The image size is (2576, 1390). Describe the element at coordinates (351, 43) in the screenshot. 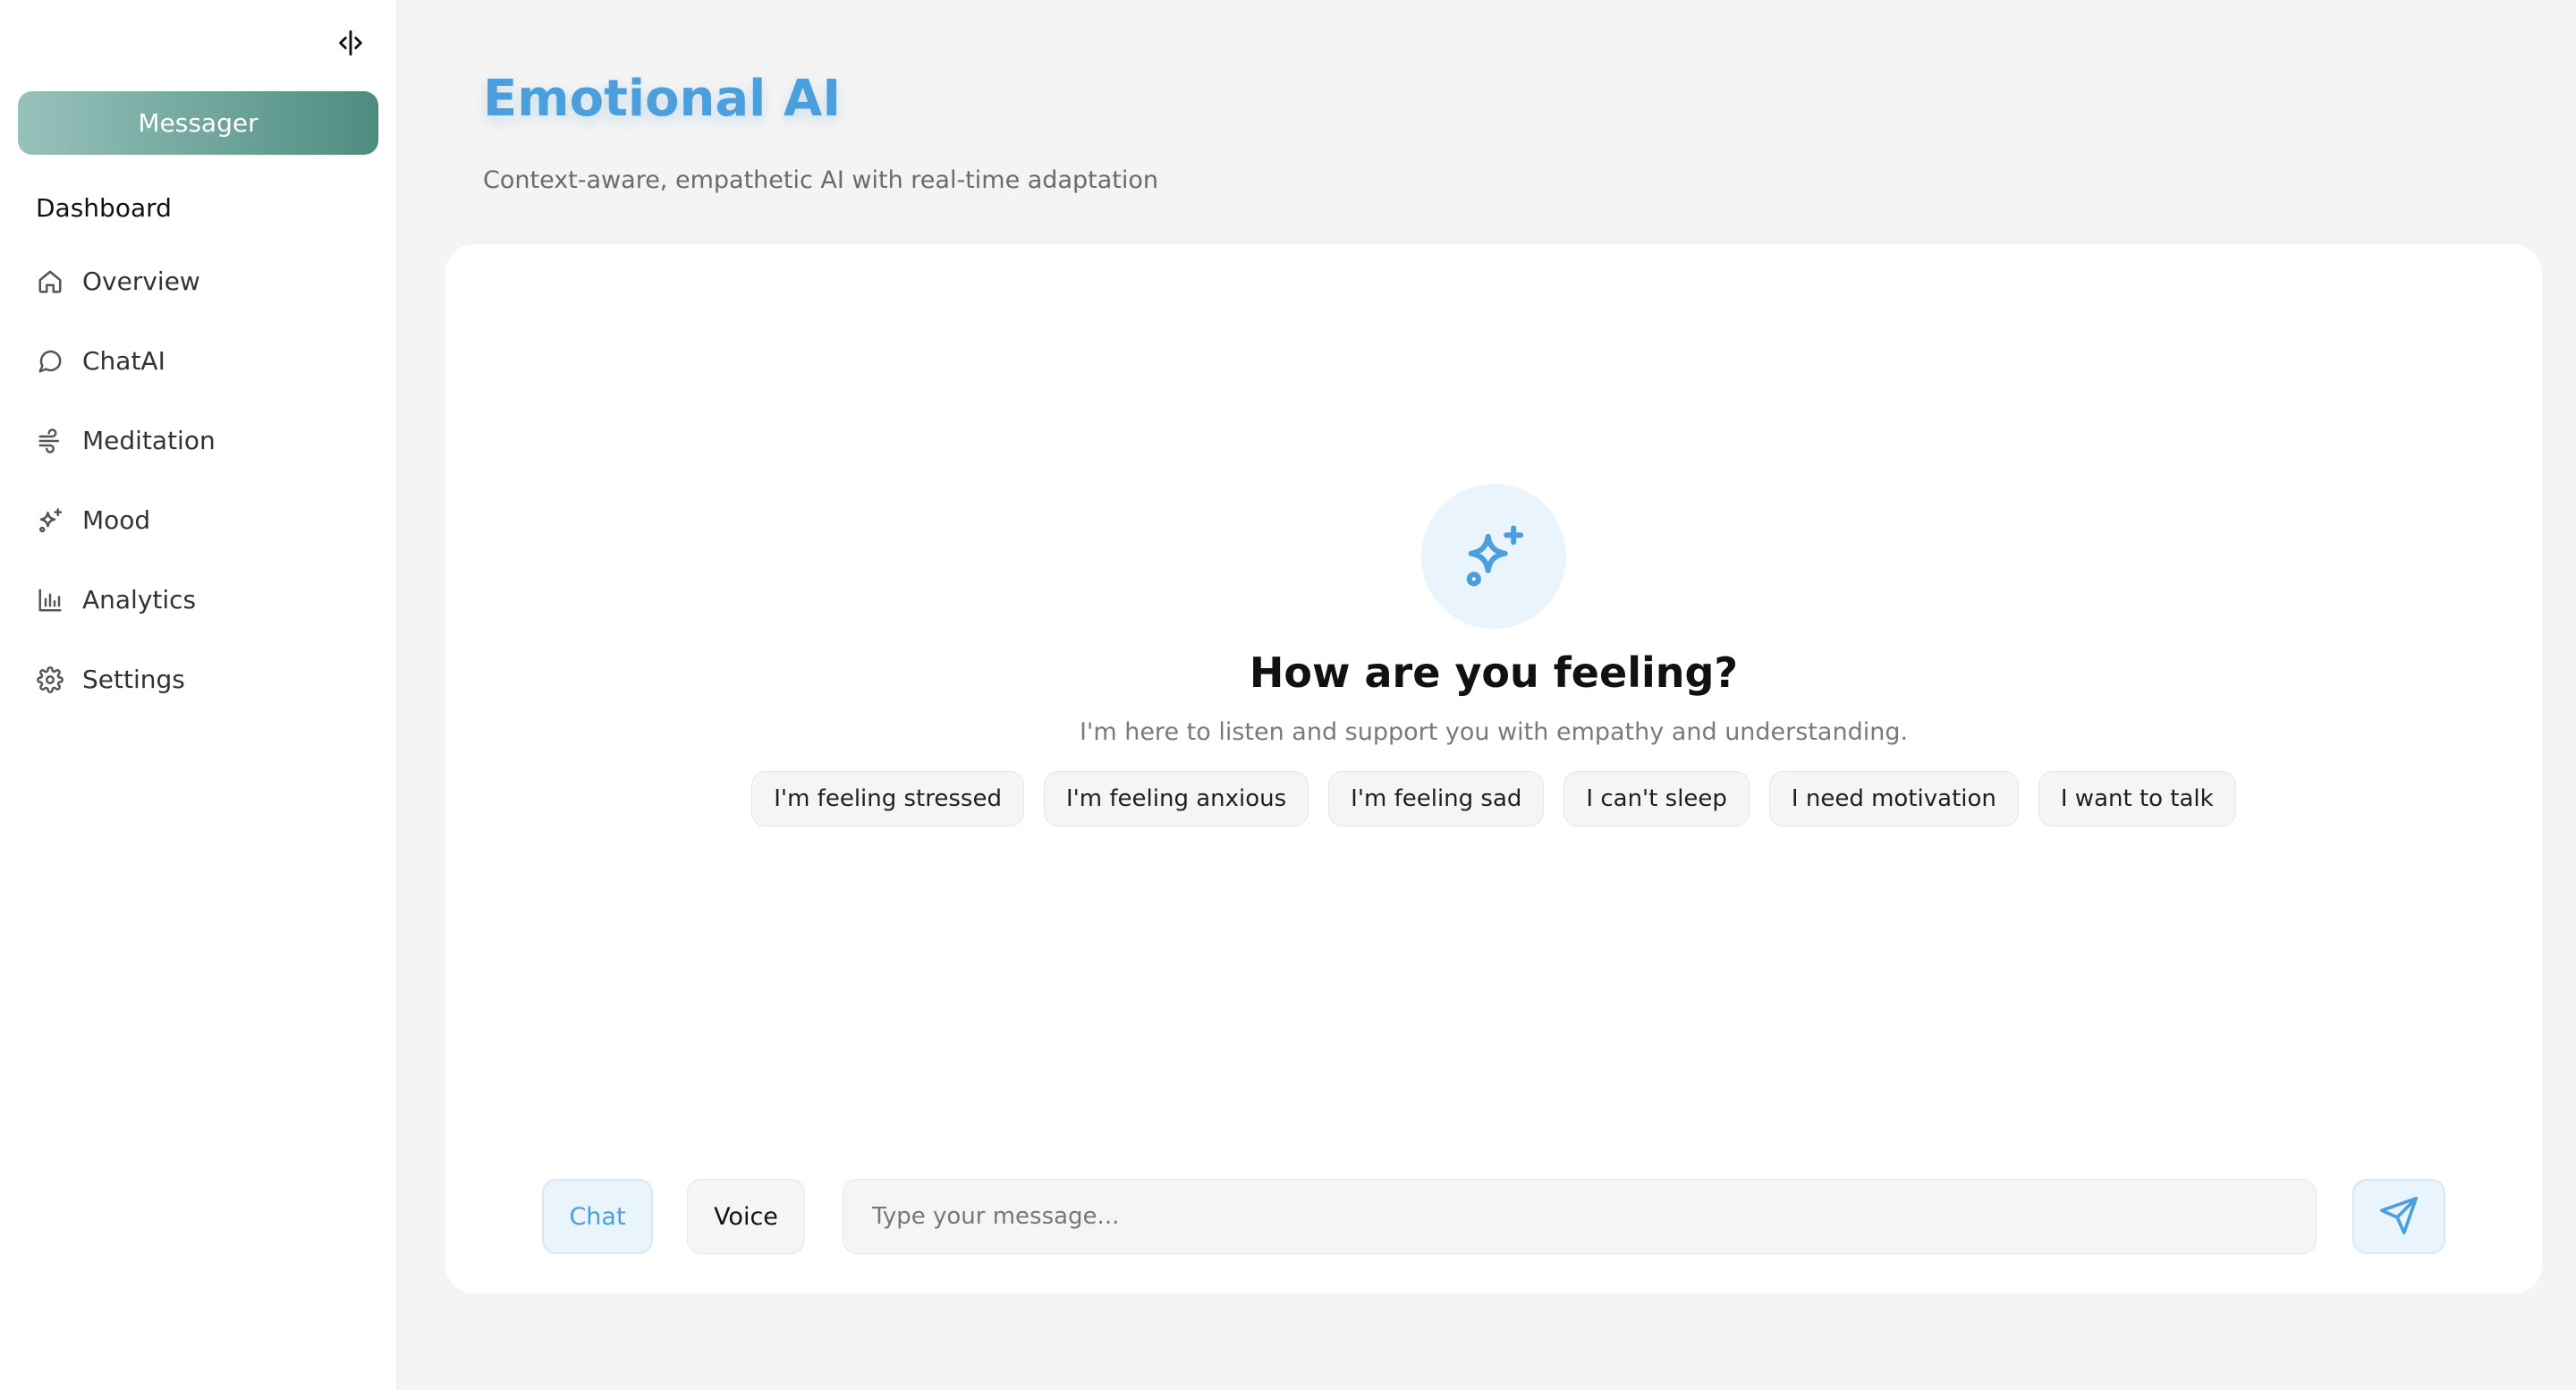

I see `panel-collapse-icon` at that location.